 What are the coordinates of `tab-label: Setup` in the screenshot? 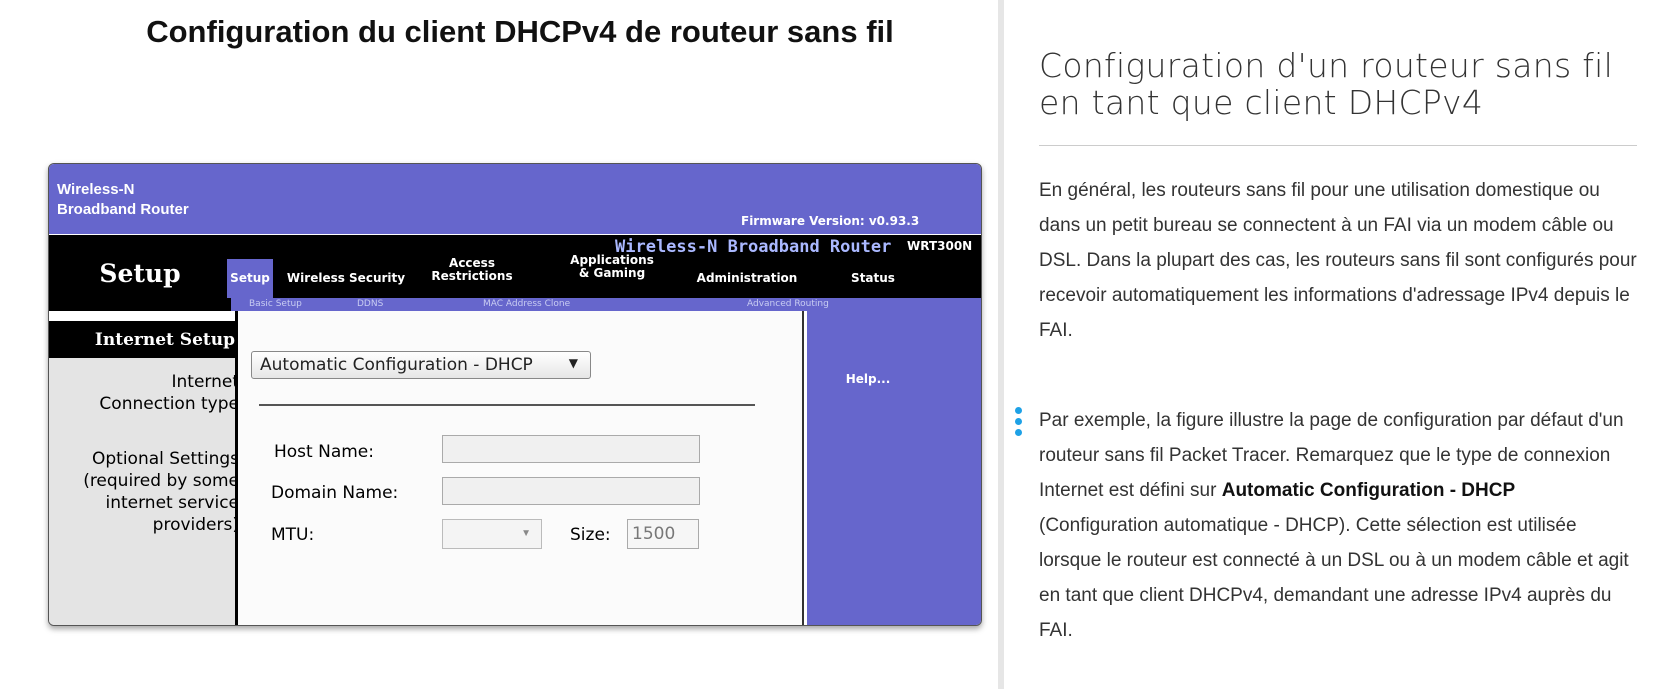 It's located at (250, 278).